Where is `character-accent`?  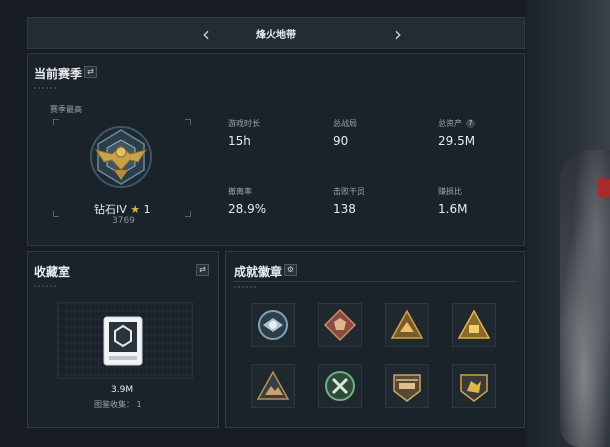 character-accent is located at coordinates (604, 188).